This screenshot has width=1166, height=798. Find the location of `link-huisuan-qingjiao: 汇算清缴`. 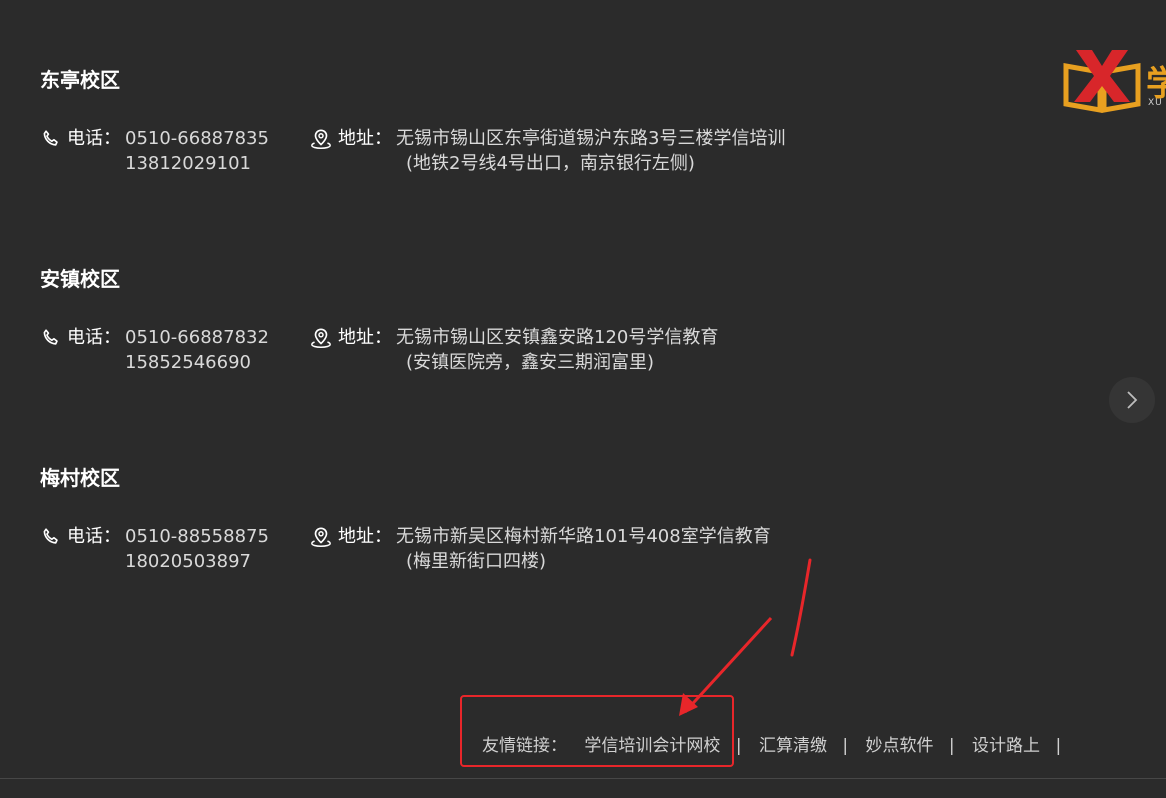

link-huisuan-qingjiao: 汇算清缴 is located at coordinates (793, 743).